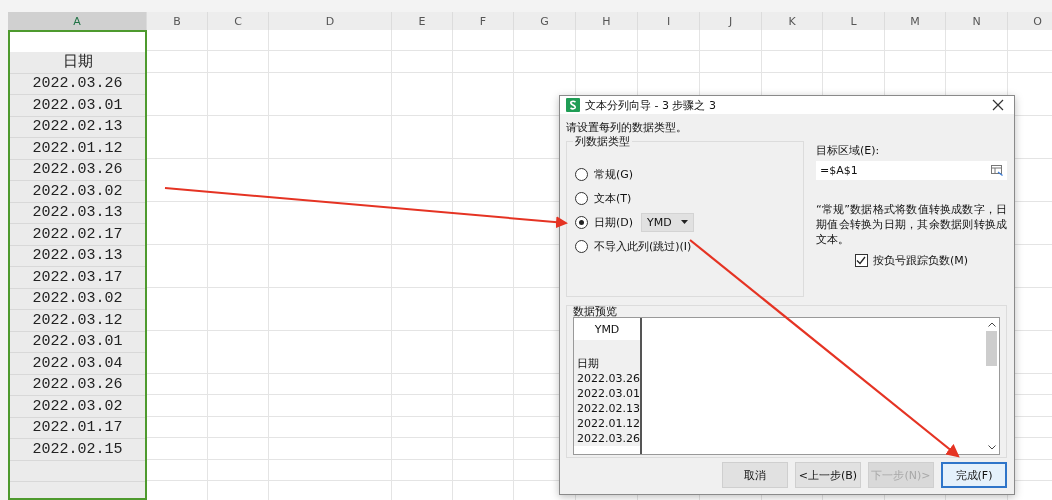  What do you see at coordinates (607, 393) in the screenshot?
I see `preview-cell: 2022.03.01` at bounding box center [607, 393].